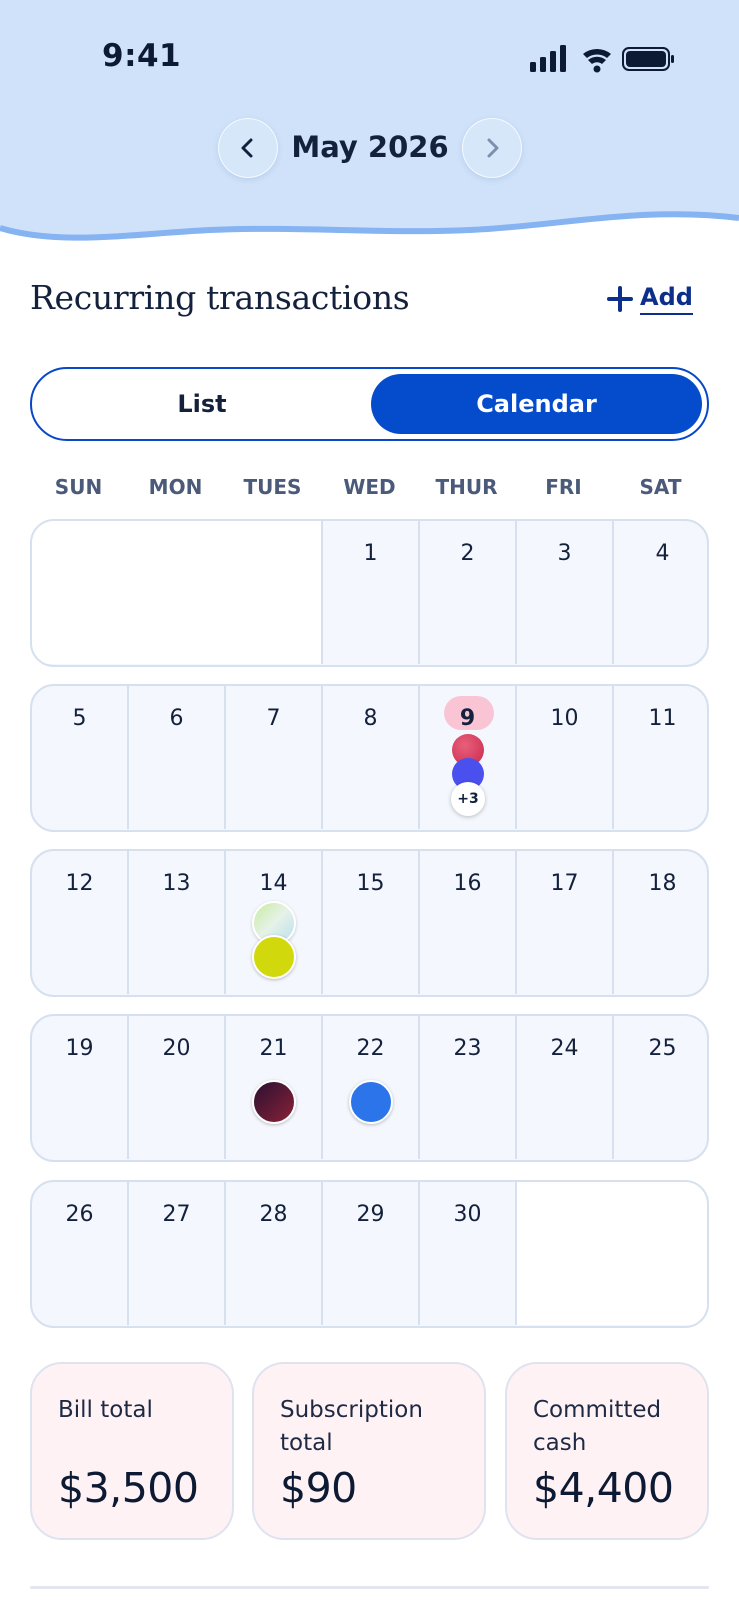  What do you see at coordinates (175, 487) in the screenshot?
I see `weekday-label: MON` at bounding box center [175, 487].